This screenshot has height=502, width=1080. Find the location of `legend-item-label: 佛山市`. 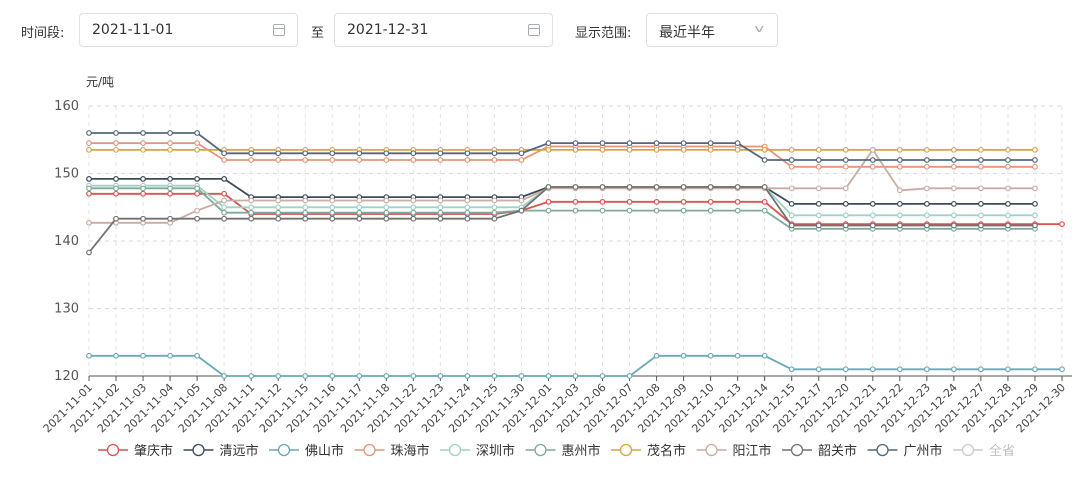

legend-item-label: 佛山市 is located at coordinates (324, 451).